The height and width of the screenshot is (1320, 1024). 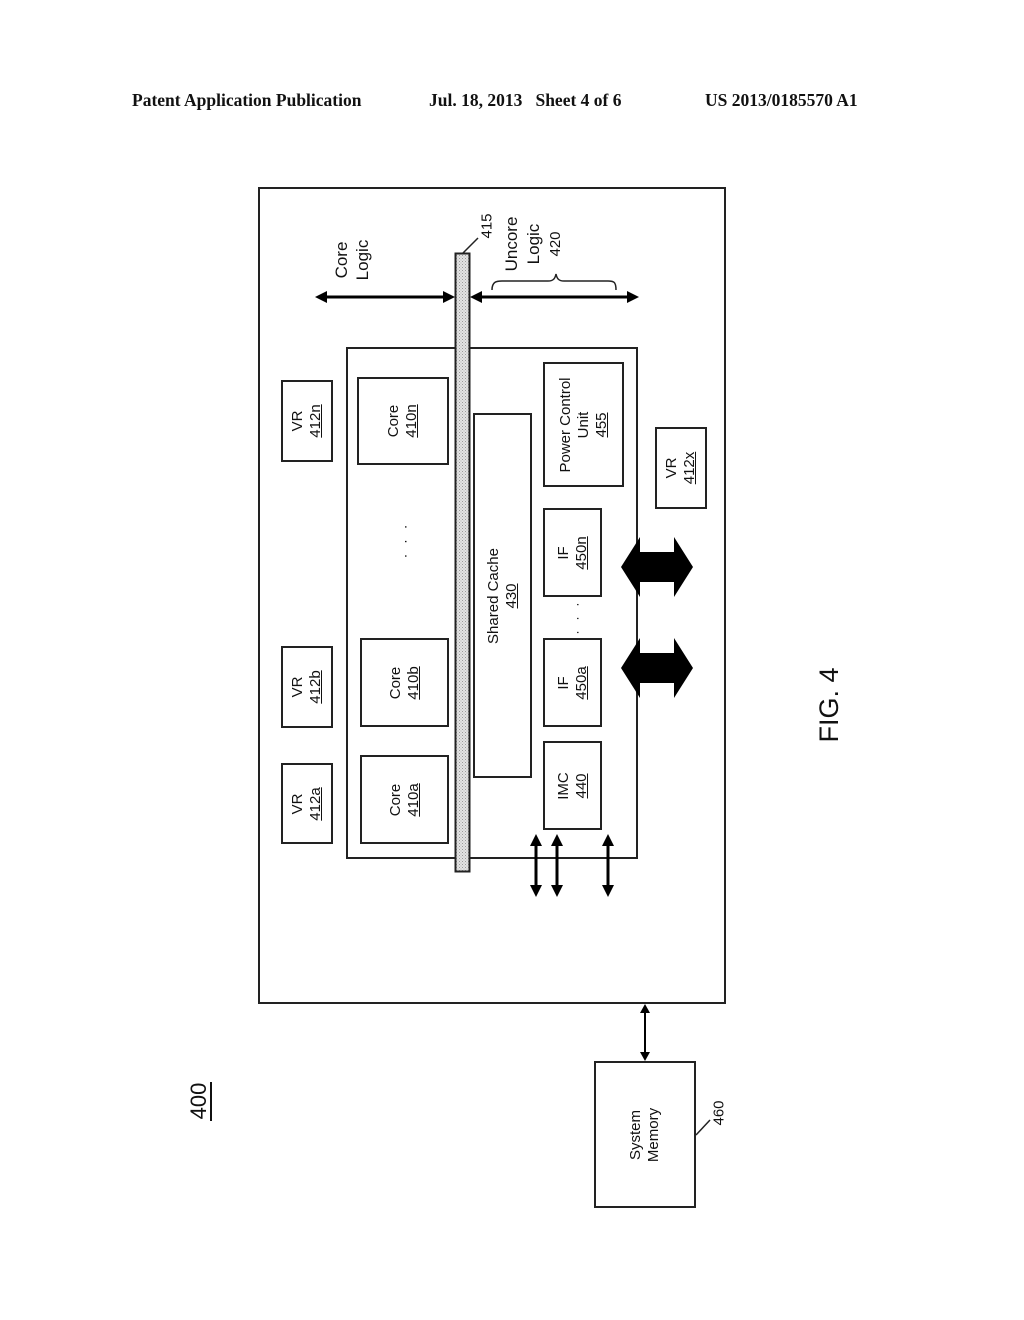 I want to click on uncore-logic-label: Uncore Logic 420, so click(x=534, y=244).